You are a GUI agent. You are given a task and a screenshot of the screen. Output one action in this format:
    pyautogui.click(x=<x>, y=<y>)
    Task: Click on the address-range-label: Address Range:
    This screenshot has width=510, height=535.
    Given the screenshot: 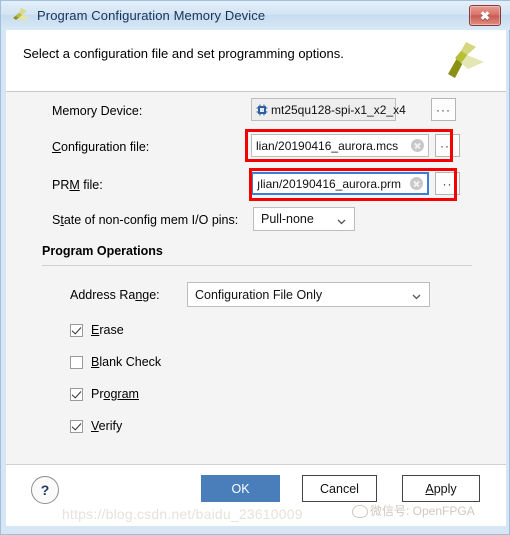 What is the action you would take?
    pyautogui.click(x=115, y=295)
    